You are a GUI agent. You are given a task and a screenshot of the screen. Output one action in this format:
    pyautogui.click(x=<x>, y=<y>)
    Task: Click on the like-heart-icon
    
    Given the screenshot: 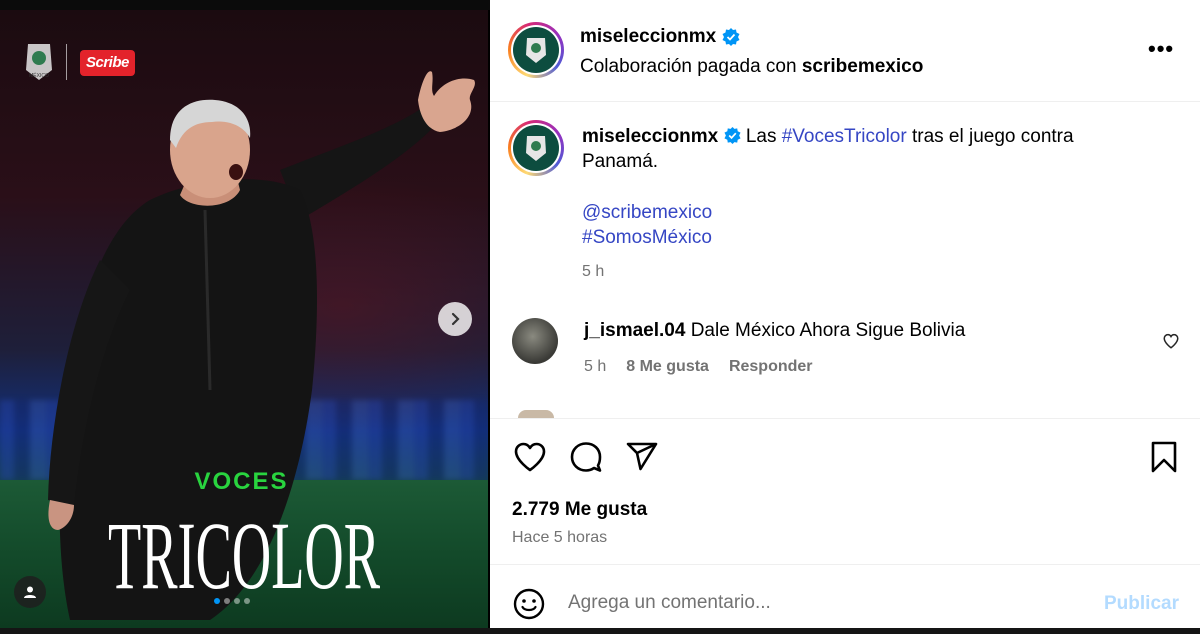 What is the action you would take?
    pyautogui.click(x=530, y=457)
    